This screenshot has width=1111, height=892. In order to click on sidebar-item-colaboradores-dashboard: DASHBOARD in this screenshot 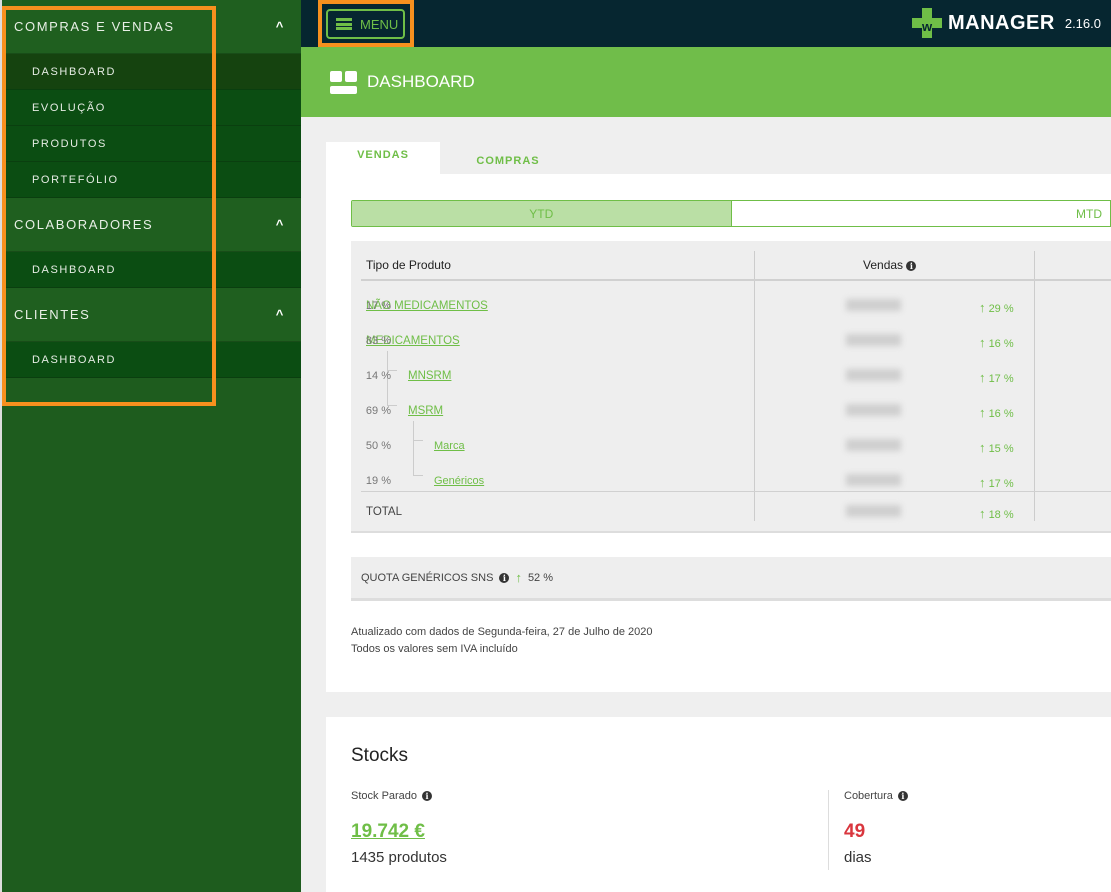, I will do `click(151, 270)`.